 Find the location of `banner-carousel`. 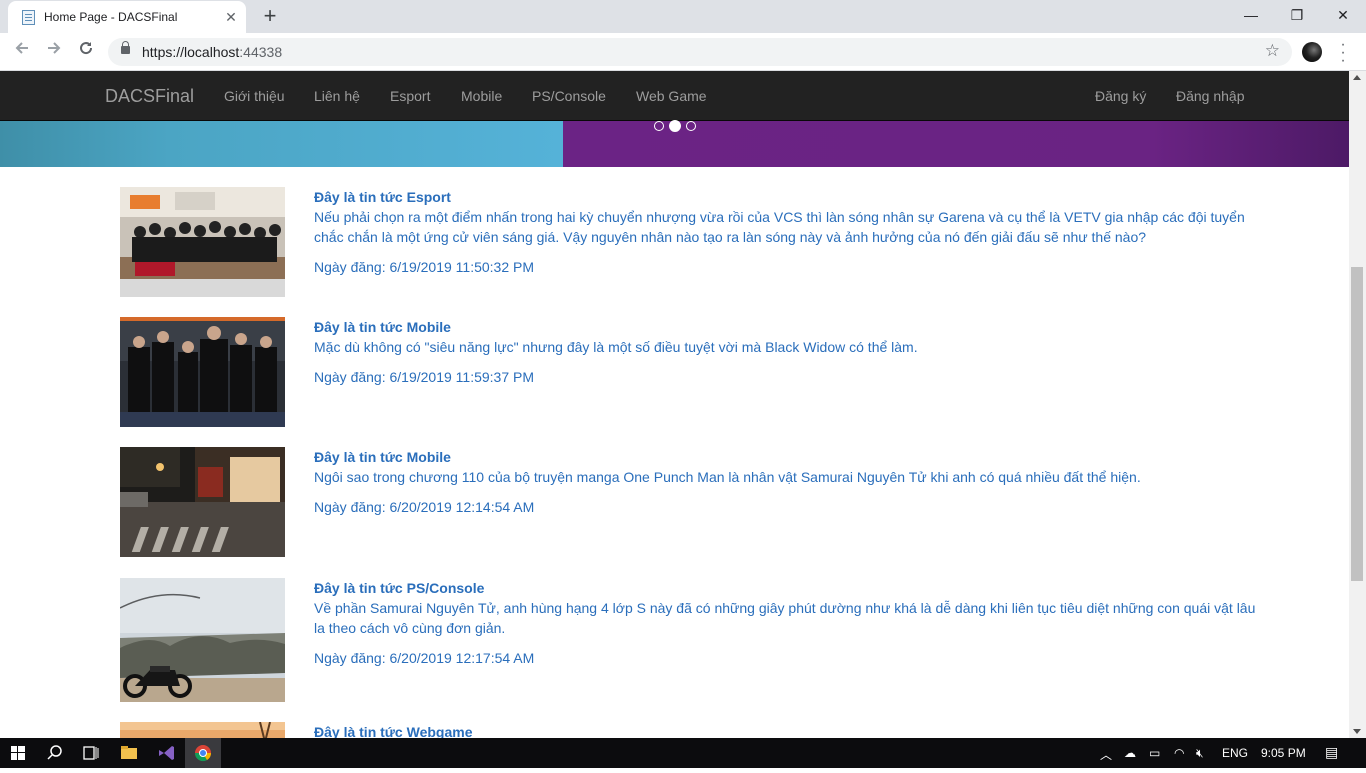

banner-carousel is located at coordinates (674, 143).